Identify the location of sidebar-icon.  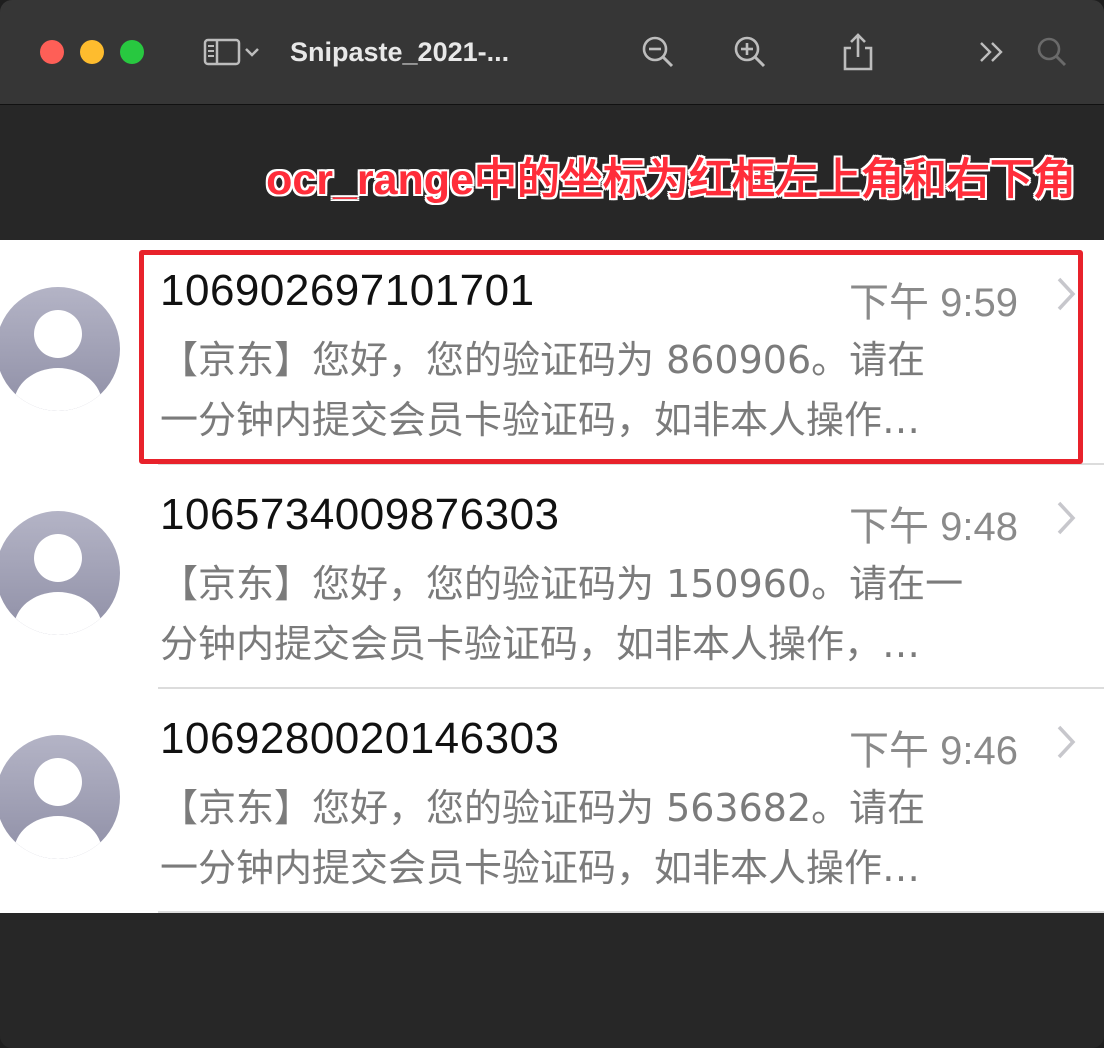
(222, 52).